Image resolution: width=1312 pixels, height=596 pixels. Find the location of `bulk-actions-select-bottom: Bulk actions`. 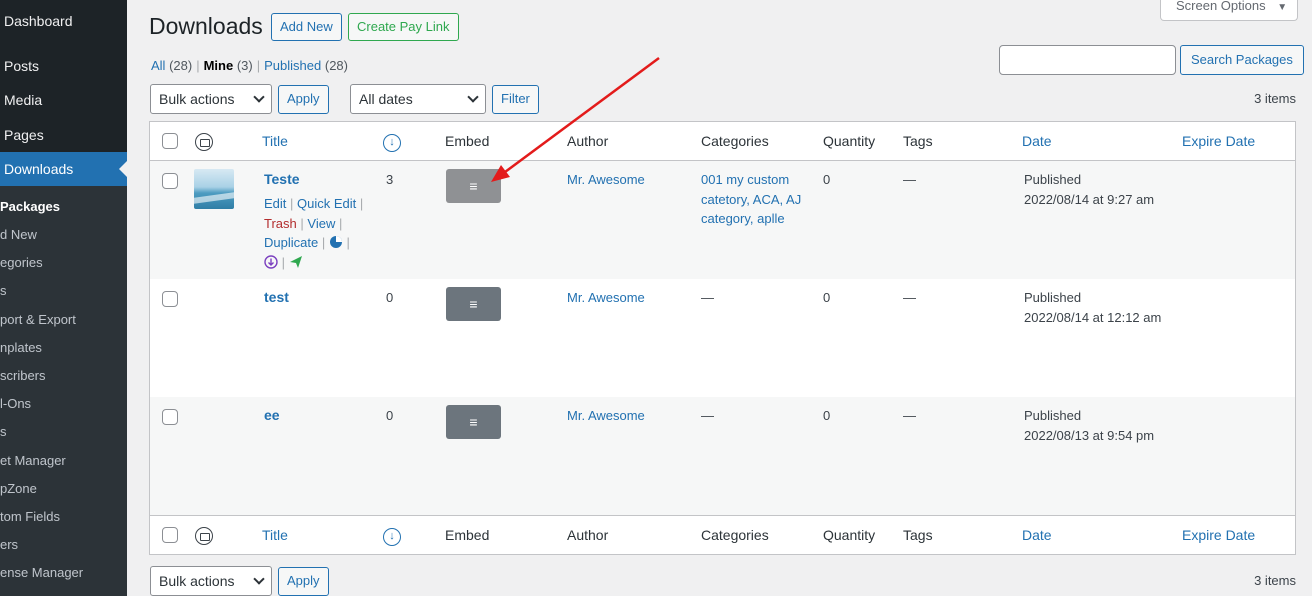

bulk-actions-select-bottom: Bulk actions is located at coordinates (211, 581).